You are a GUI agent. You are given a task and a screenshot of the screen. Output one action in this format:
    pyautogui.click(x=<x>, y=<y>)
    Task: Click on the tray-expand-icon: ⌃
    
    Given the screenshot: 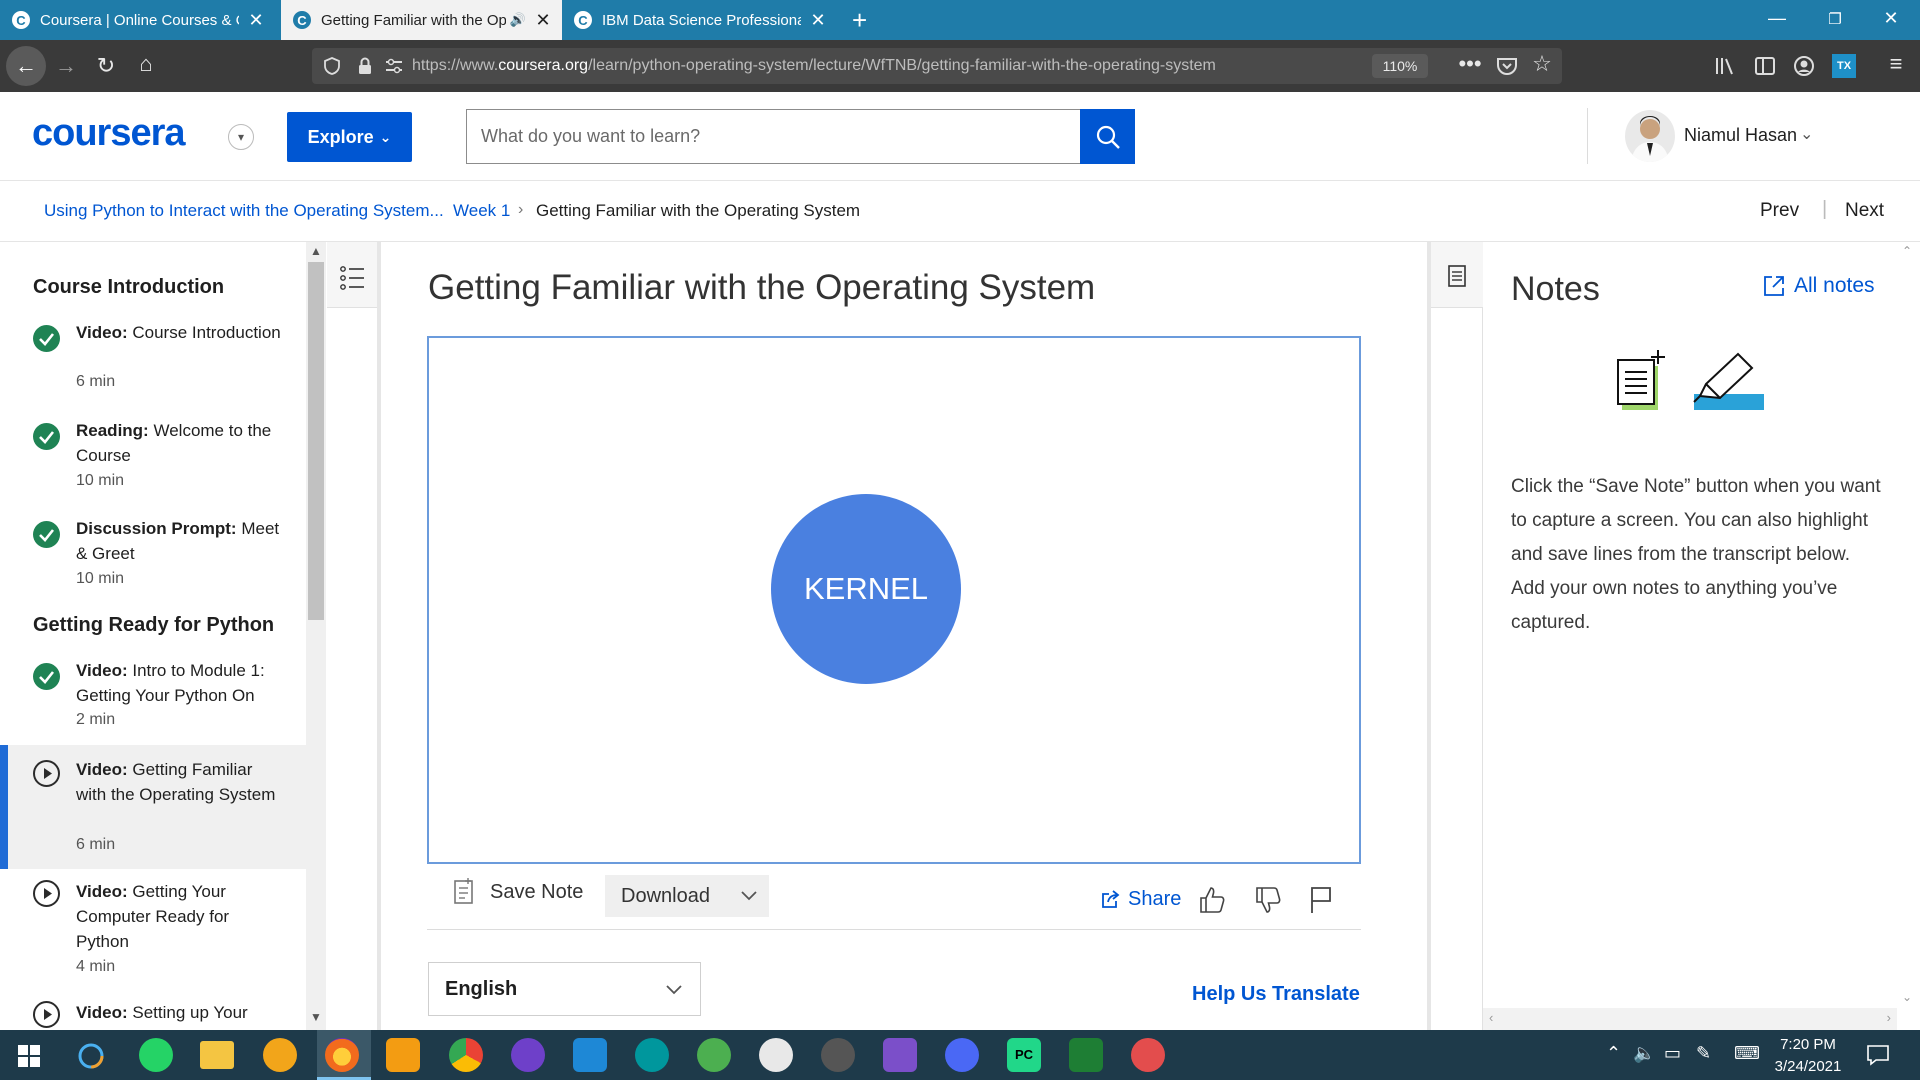 What is the action you would take?
    pyautogui.click(x=1613, y=1053)
    